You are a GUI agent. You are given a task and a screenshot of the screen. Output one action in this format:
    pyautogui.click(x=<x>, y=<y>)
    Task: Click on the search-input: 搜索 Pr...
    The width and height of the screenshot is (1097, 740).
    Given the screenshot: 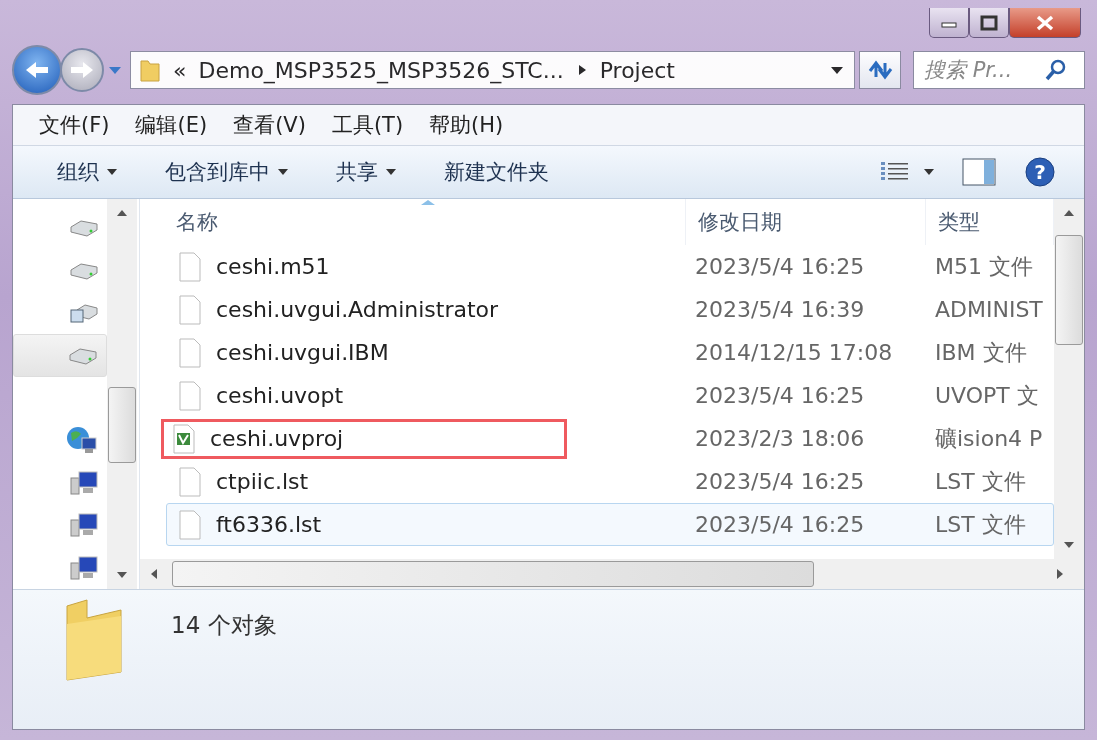 What is the action you would take?
    pyautogui.click(x=983, y=70)
    